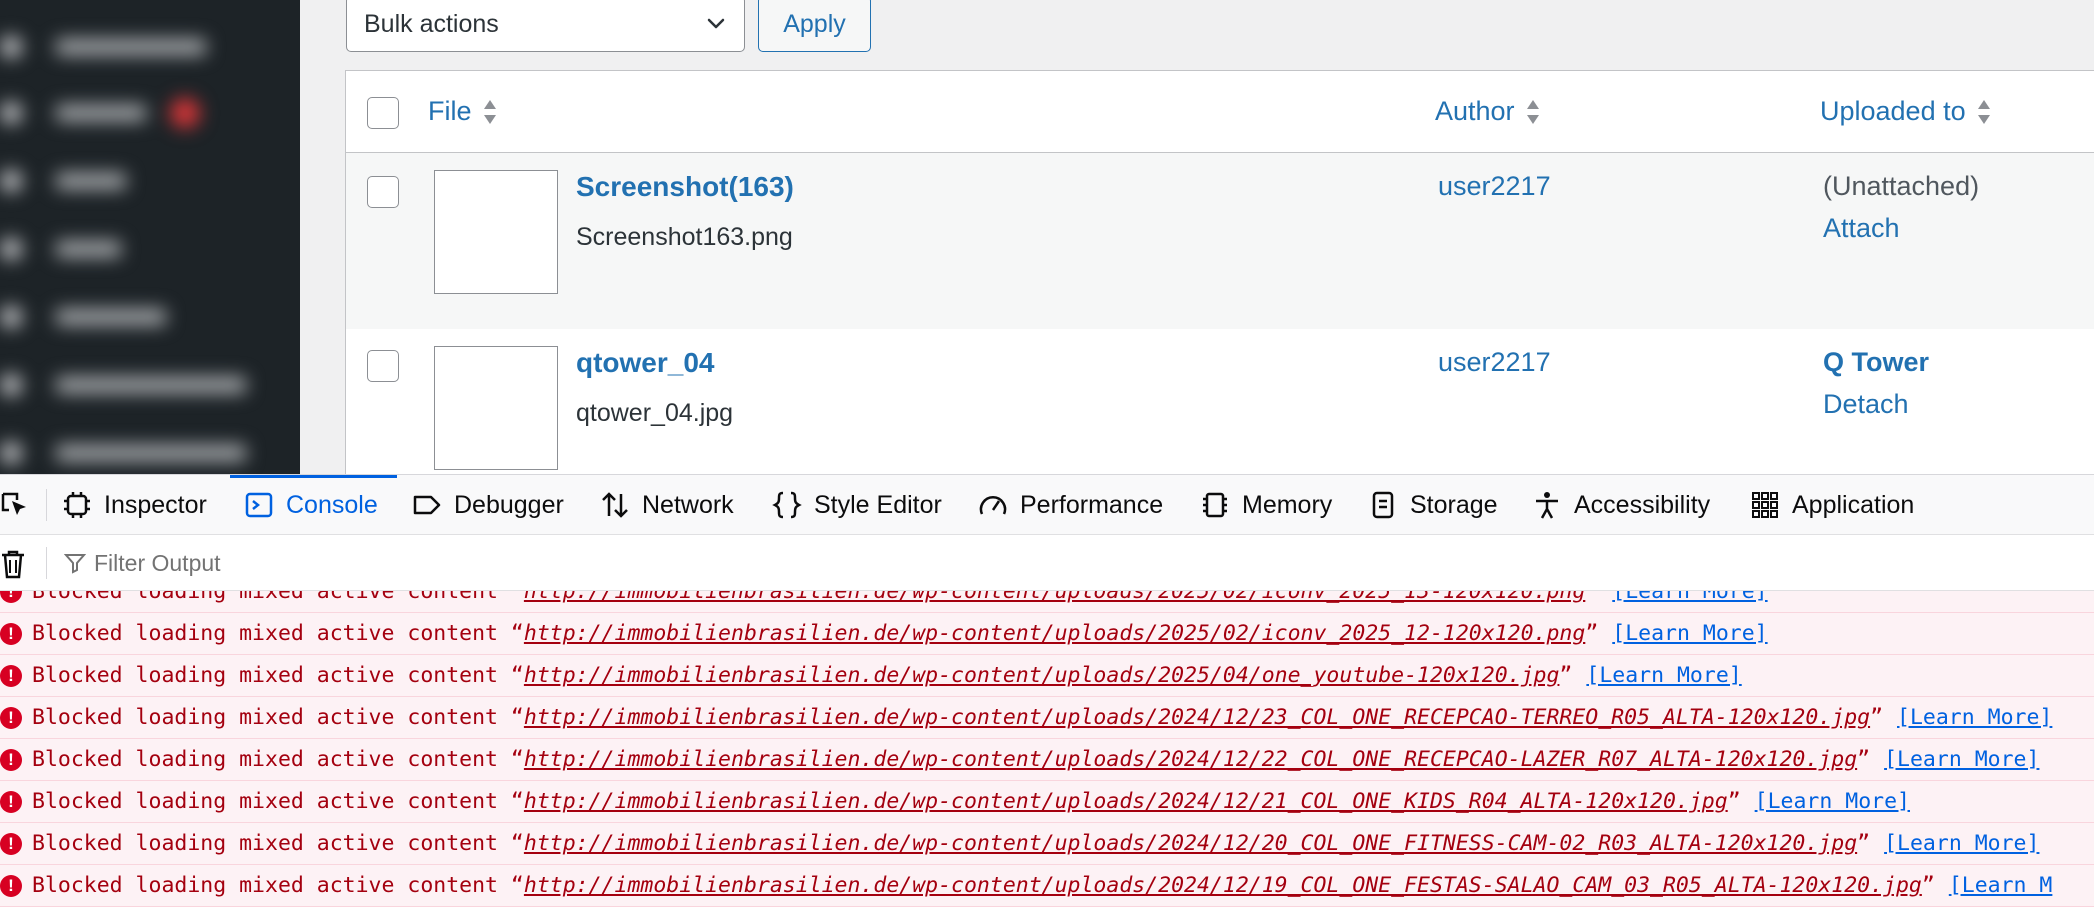 The image size is (2094, 910). Describe the element at coordinates (2001, 885) in the screenshot. I see `learn-more-link: [Learn M` at that location.